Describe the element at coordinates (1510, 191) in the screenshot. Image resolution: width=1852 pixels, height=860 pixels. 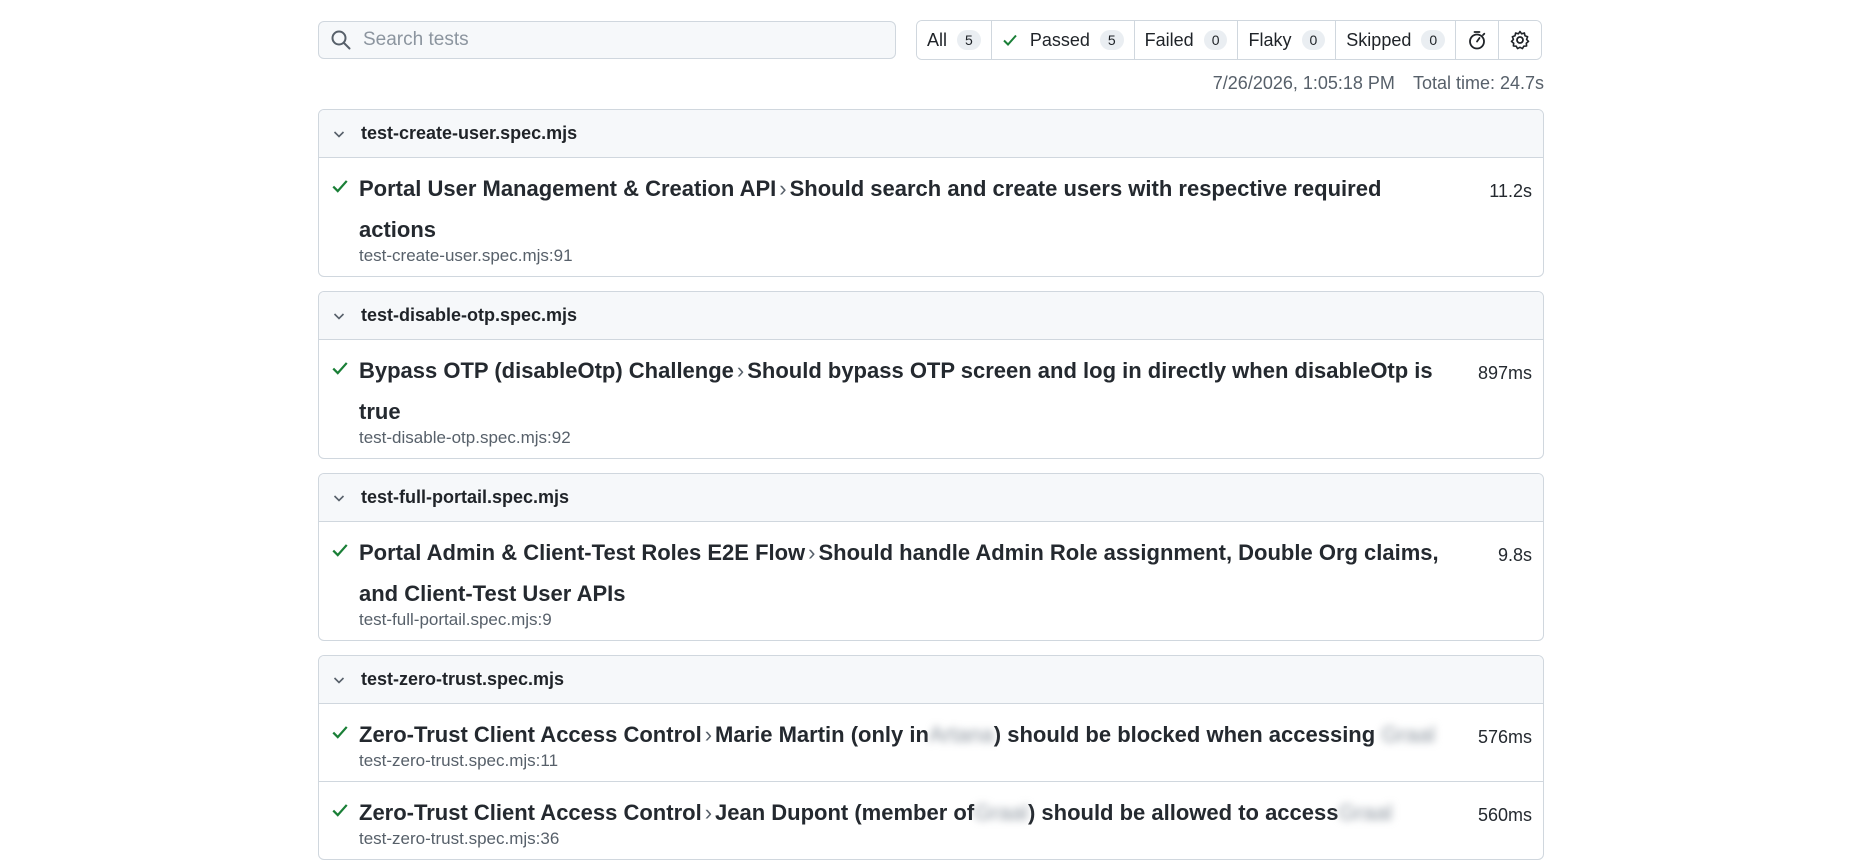
I see `test-duration: 11.2s` at that location.